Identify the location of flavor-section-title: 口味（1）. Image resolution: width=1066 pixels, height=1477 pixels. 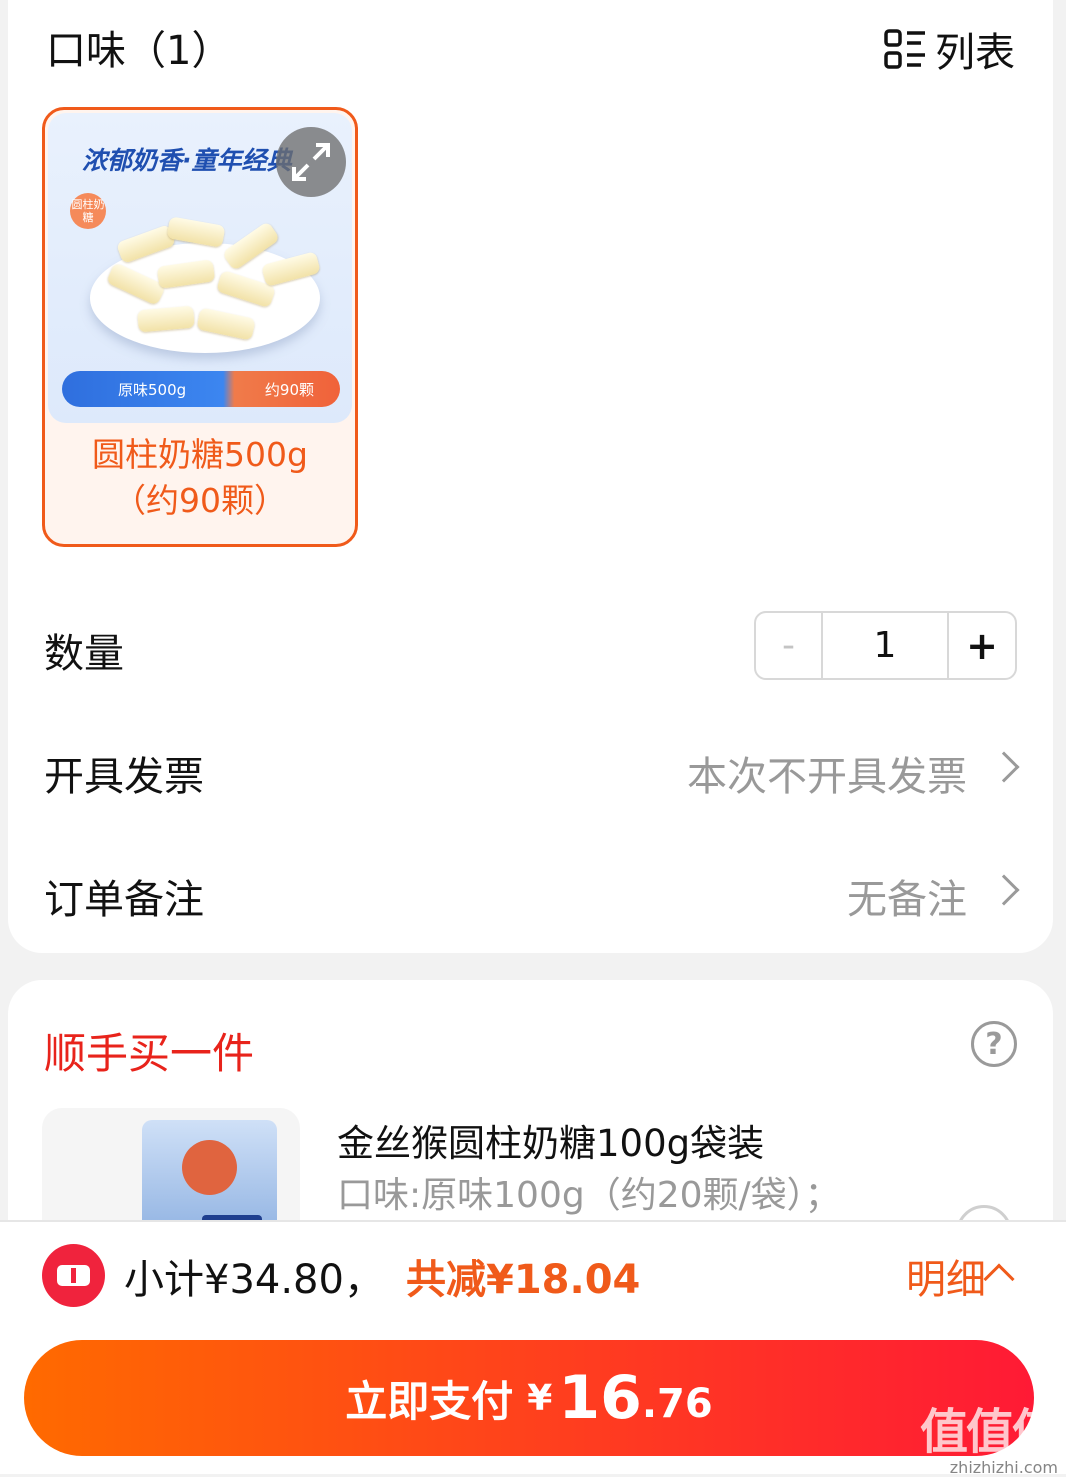
(139, 51).